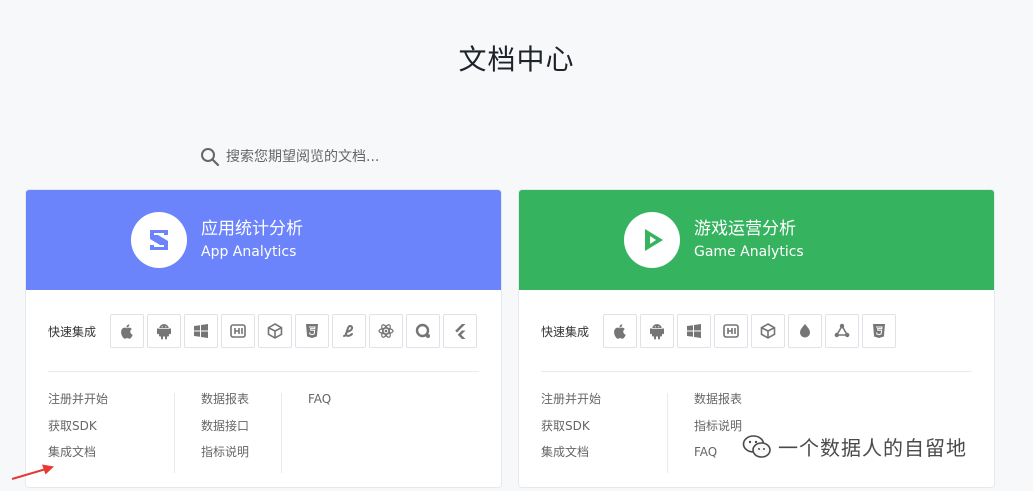 This screenshot has height=491, width=1033. What do you see at coordinates (210, 157) in the screenshot?
I see `search-icon` at bounding box center [210, 157].